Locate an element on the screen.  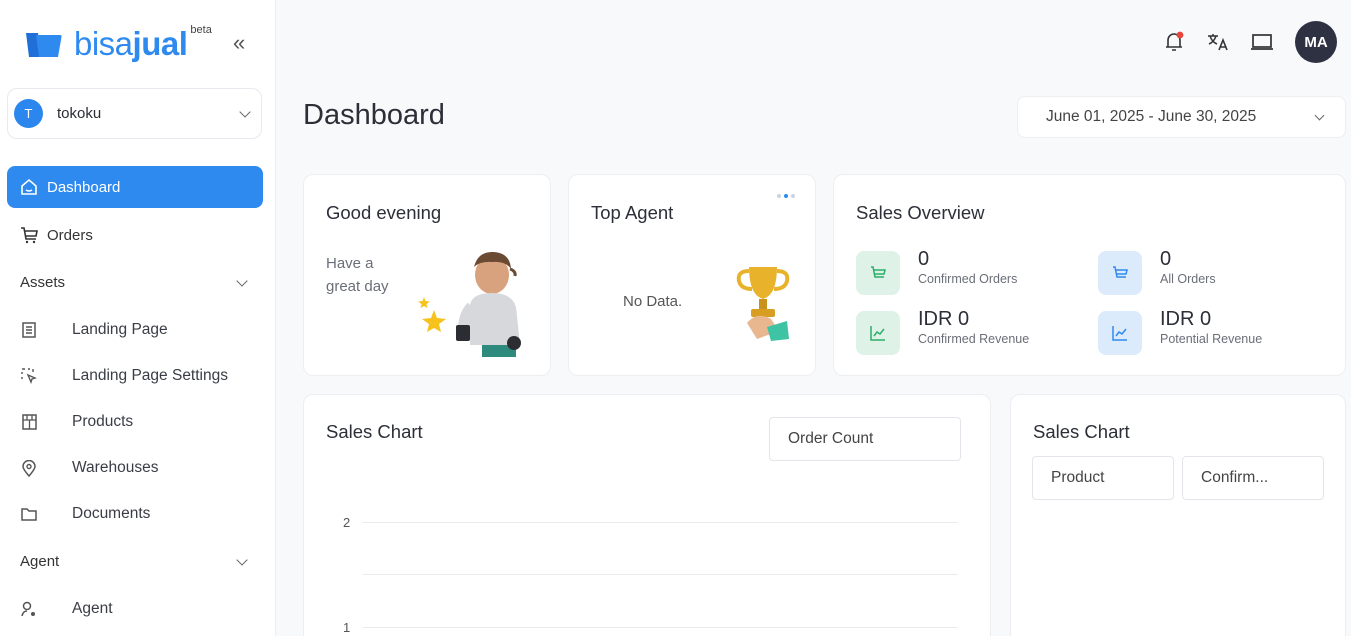
carousel-dots is located at coordinates (786, 196).